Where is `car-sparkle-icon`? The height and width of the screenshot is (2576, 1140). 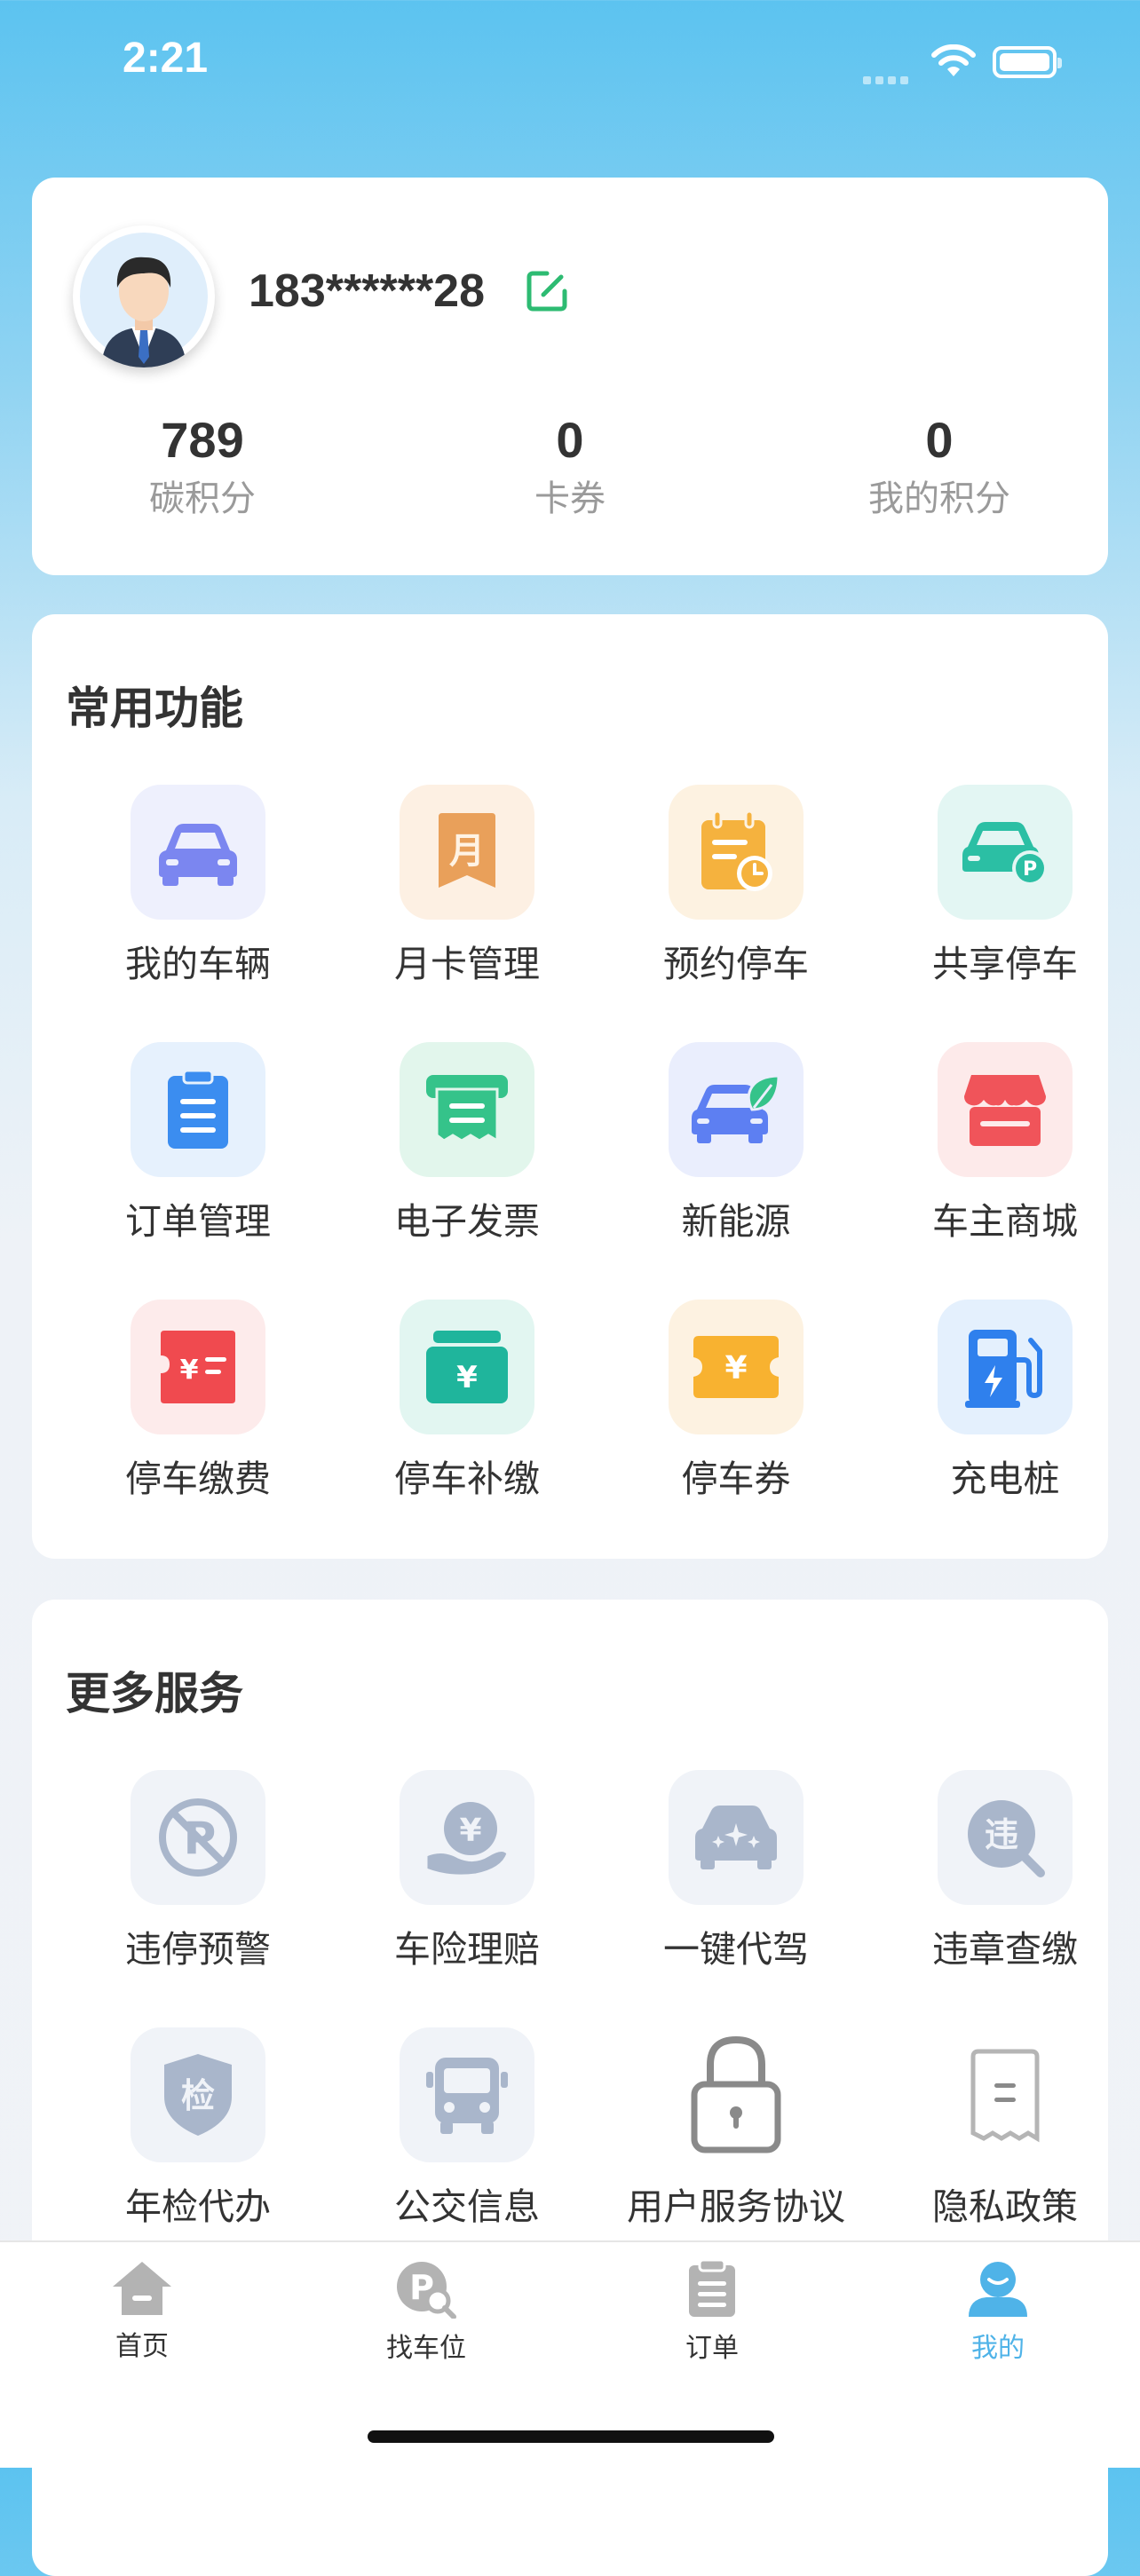 car-sparkle-icon is located at coordinates (736, 1837).